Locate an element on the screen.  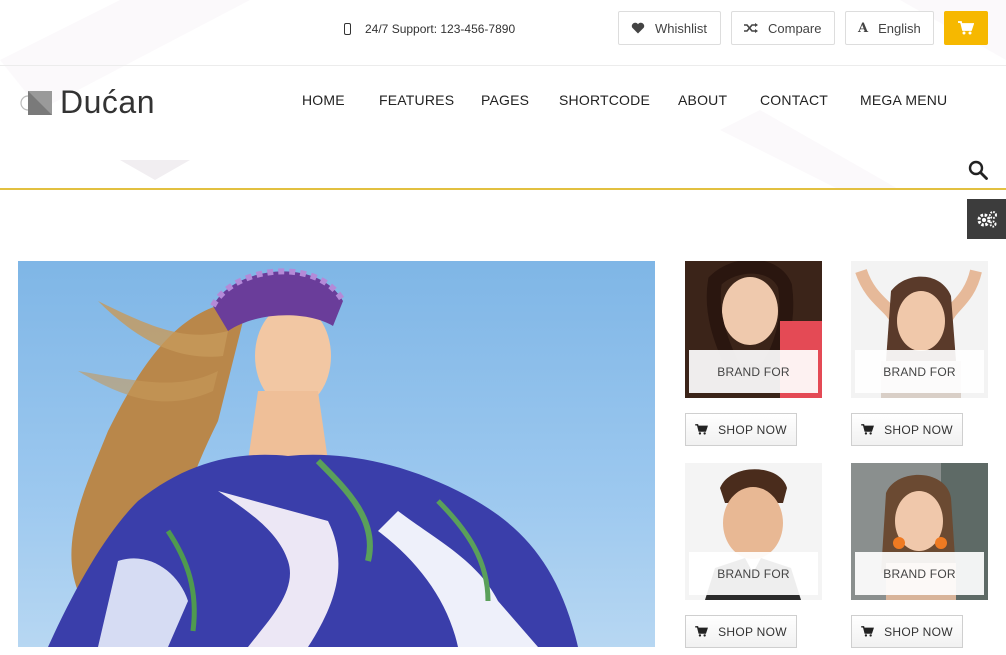
nav-features: FEATURES is located at coordinates (416, 100).